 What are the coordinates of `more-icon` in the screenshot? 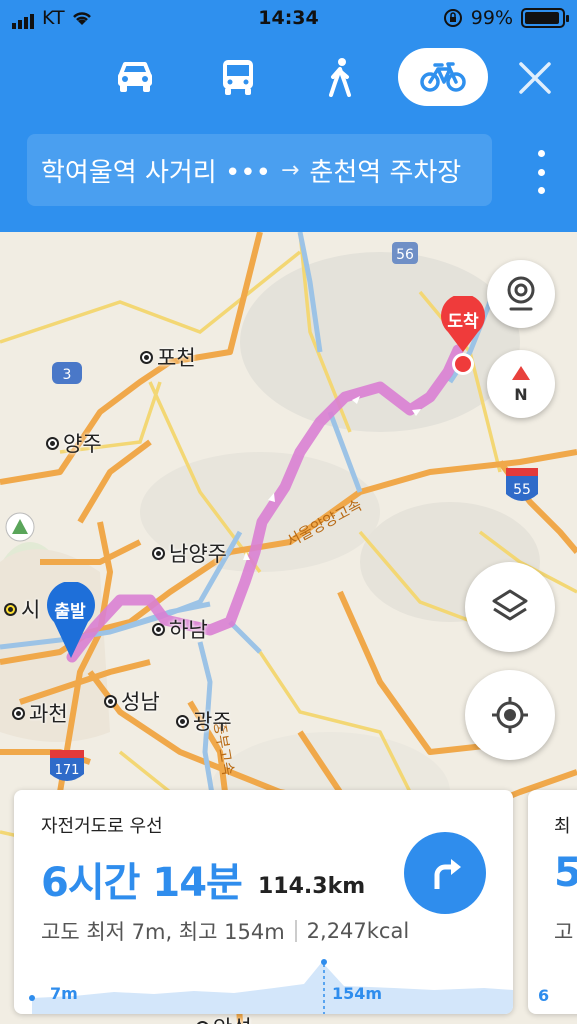 It's located at (541, 153).